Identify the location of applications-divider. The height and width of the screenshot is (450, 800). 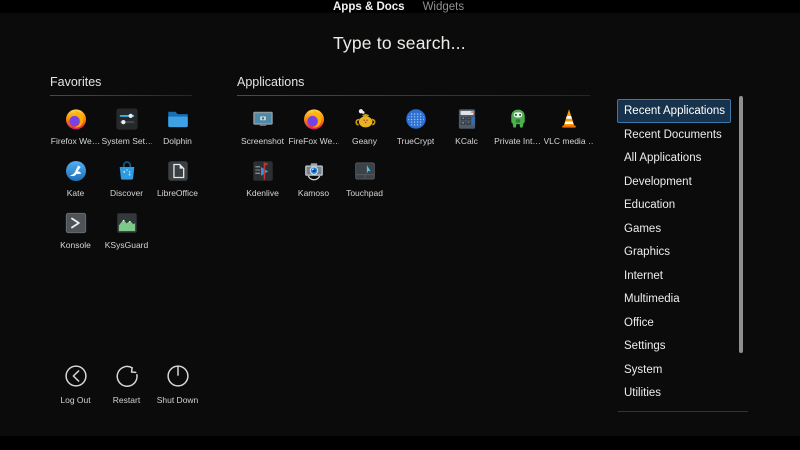
(413, 95).